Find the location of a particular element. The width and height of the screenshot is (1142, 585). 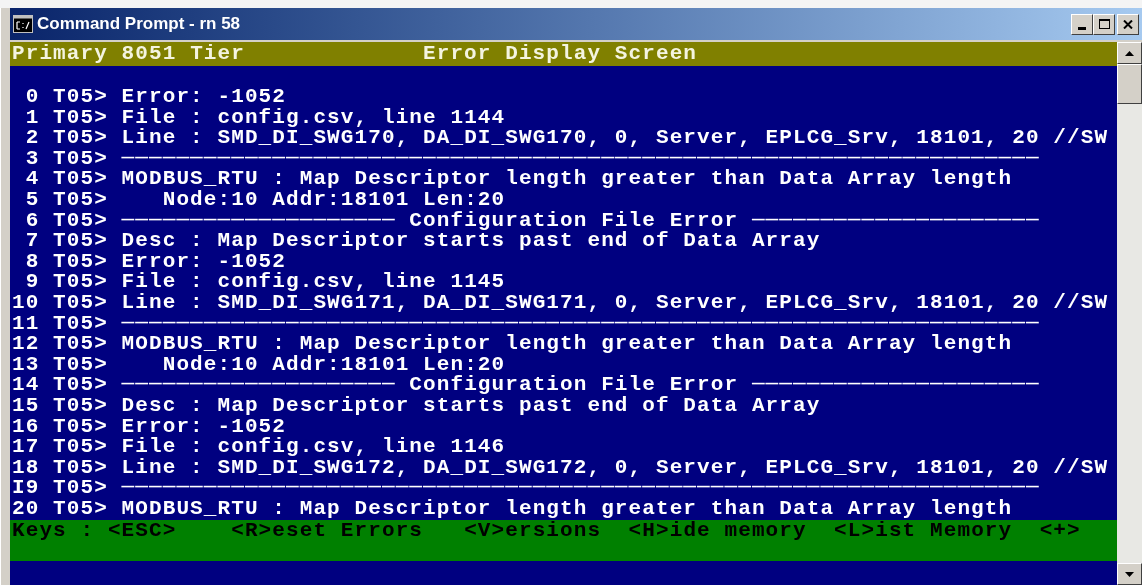

scrollbar is located at coordinates (1129, 313).